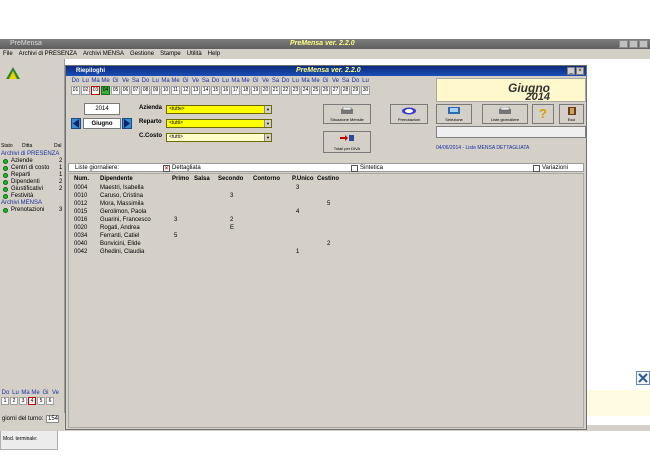  What do you see at coordinates (225, 90) in the screenshot?
I see `day-button: 16` at bounding box center [225, 90].